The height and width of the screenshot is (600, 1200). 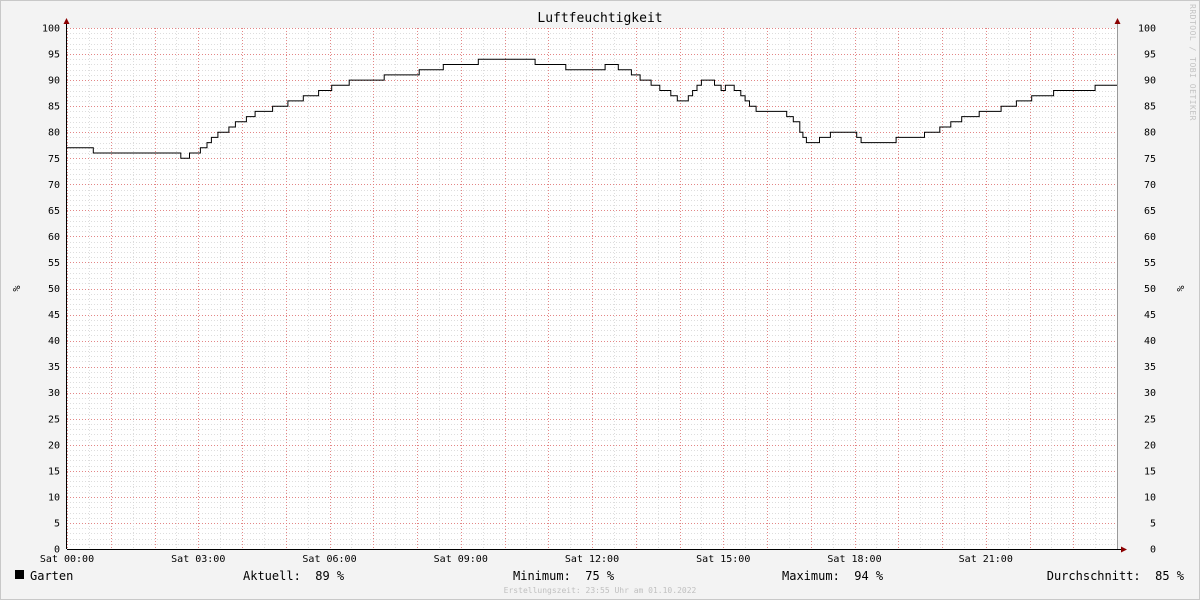 What do you see at coordinates (1117, 21) in the screenshot?
I see `y-axis-arrow-right` at bounding box center [1117, 21].